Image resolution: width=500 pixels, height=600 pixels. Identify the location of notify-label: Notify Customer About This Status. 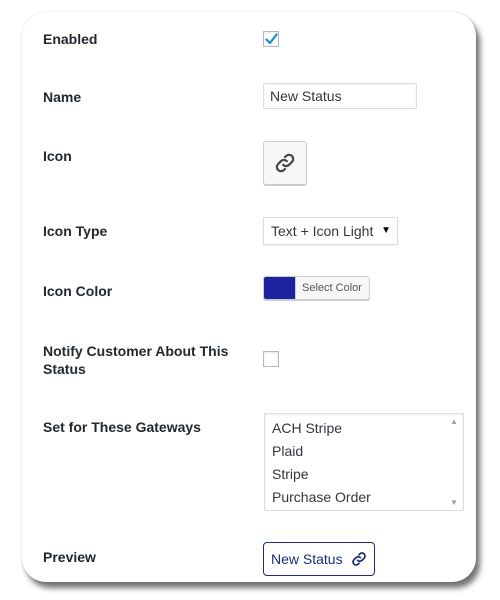
(136, 360).